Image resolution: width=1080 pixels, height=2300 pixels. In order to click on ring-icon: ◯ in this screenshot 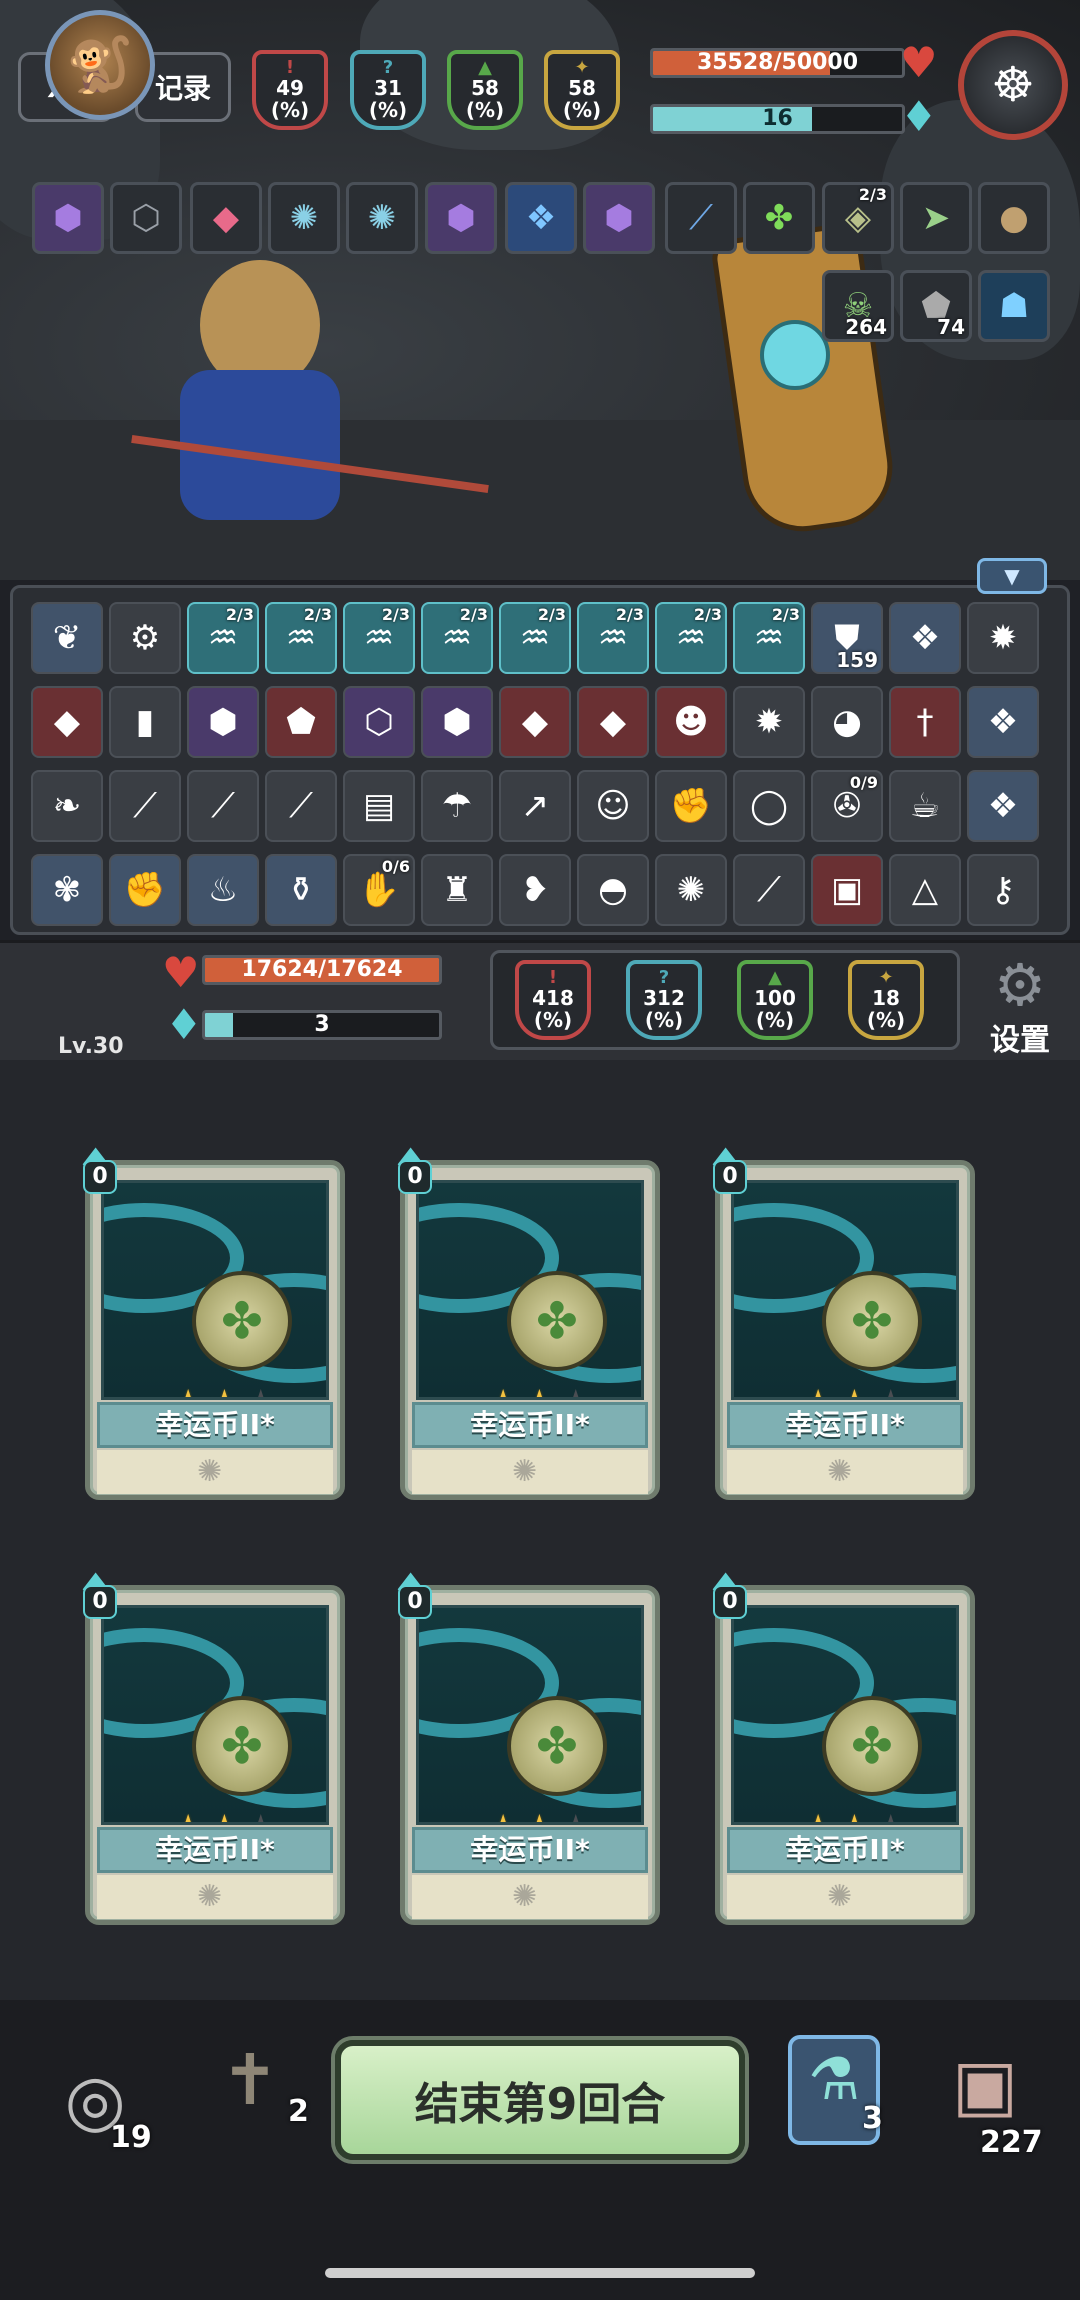, I will do `click(769, 806)`.